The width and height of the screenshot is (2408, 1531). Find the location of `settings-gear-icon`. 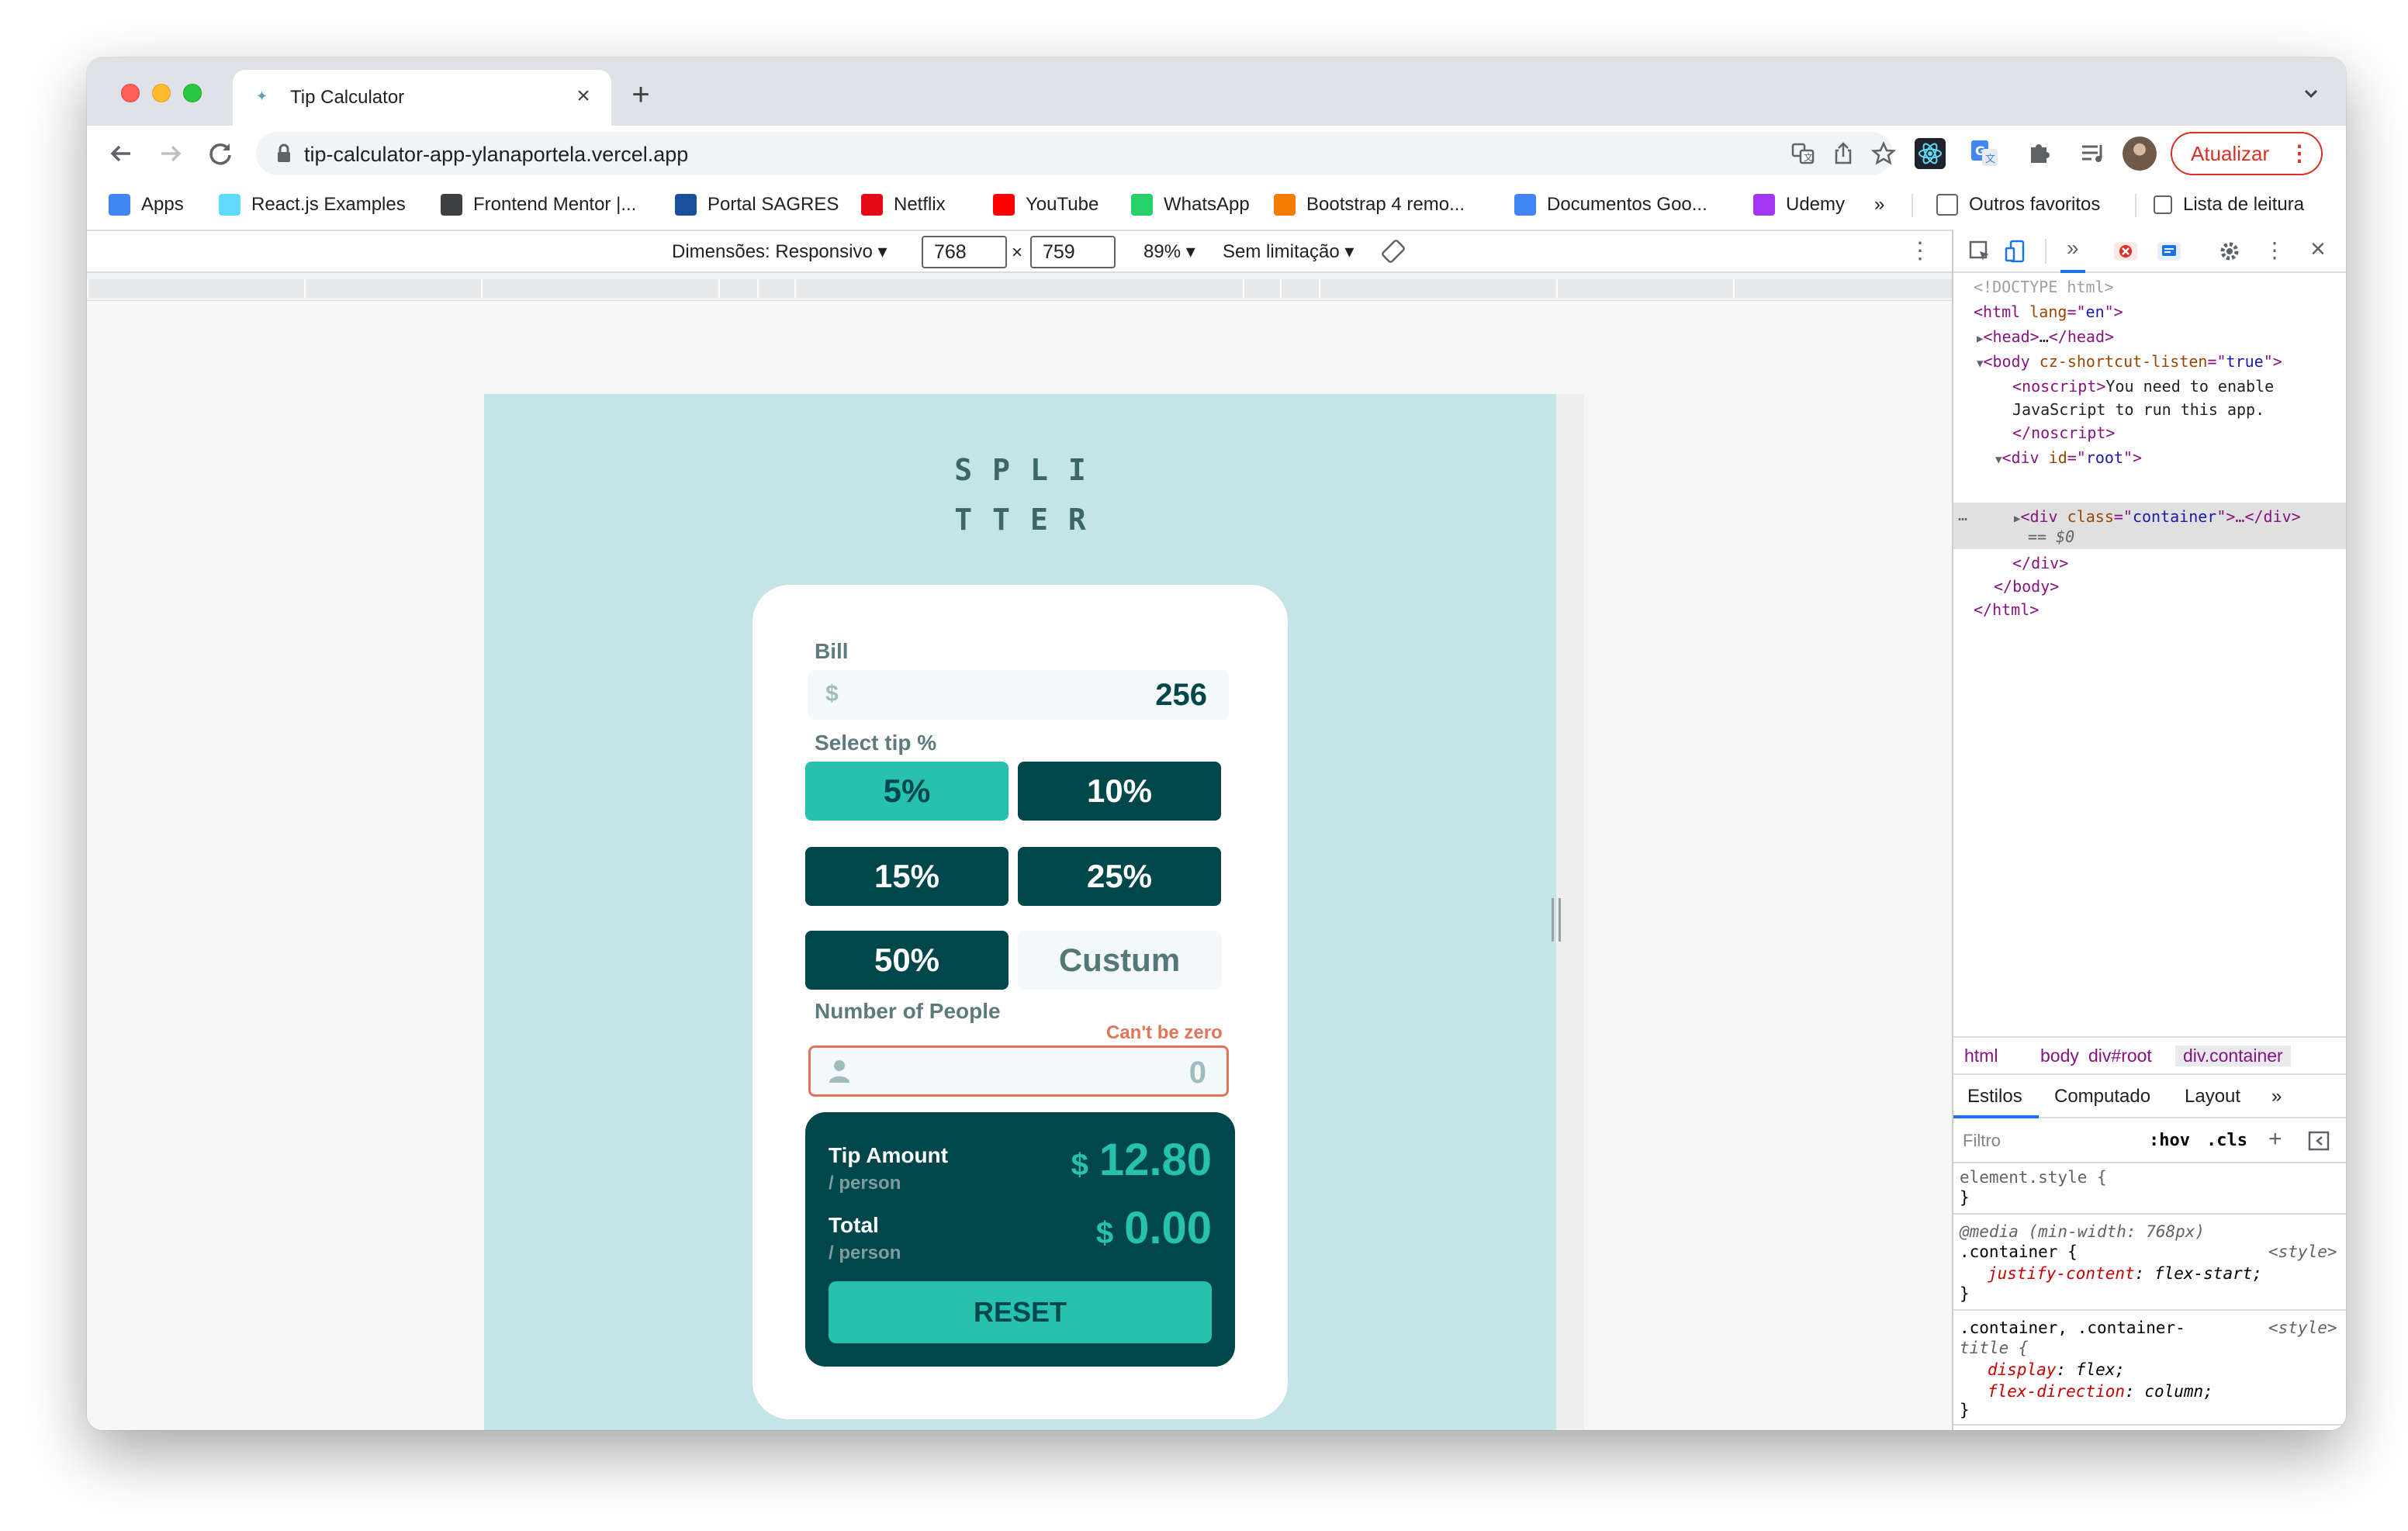

settings-gear-icon is located at coordinates (2229, 251).